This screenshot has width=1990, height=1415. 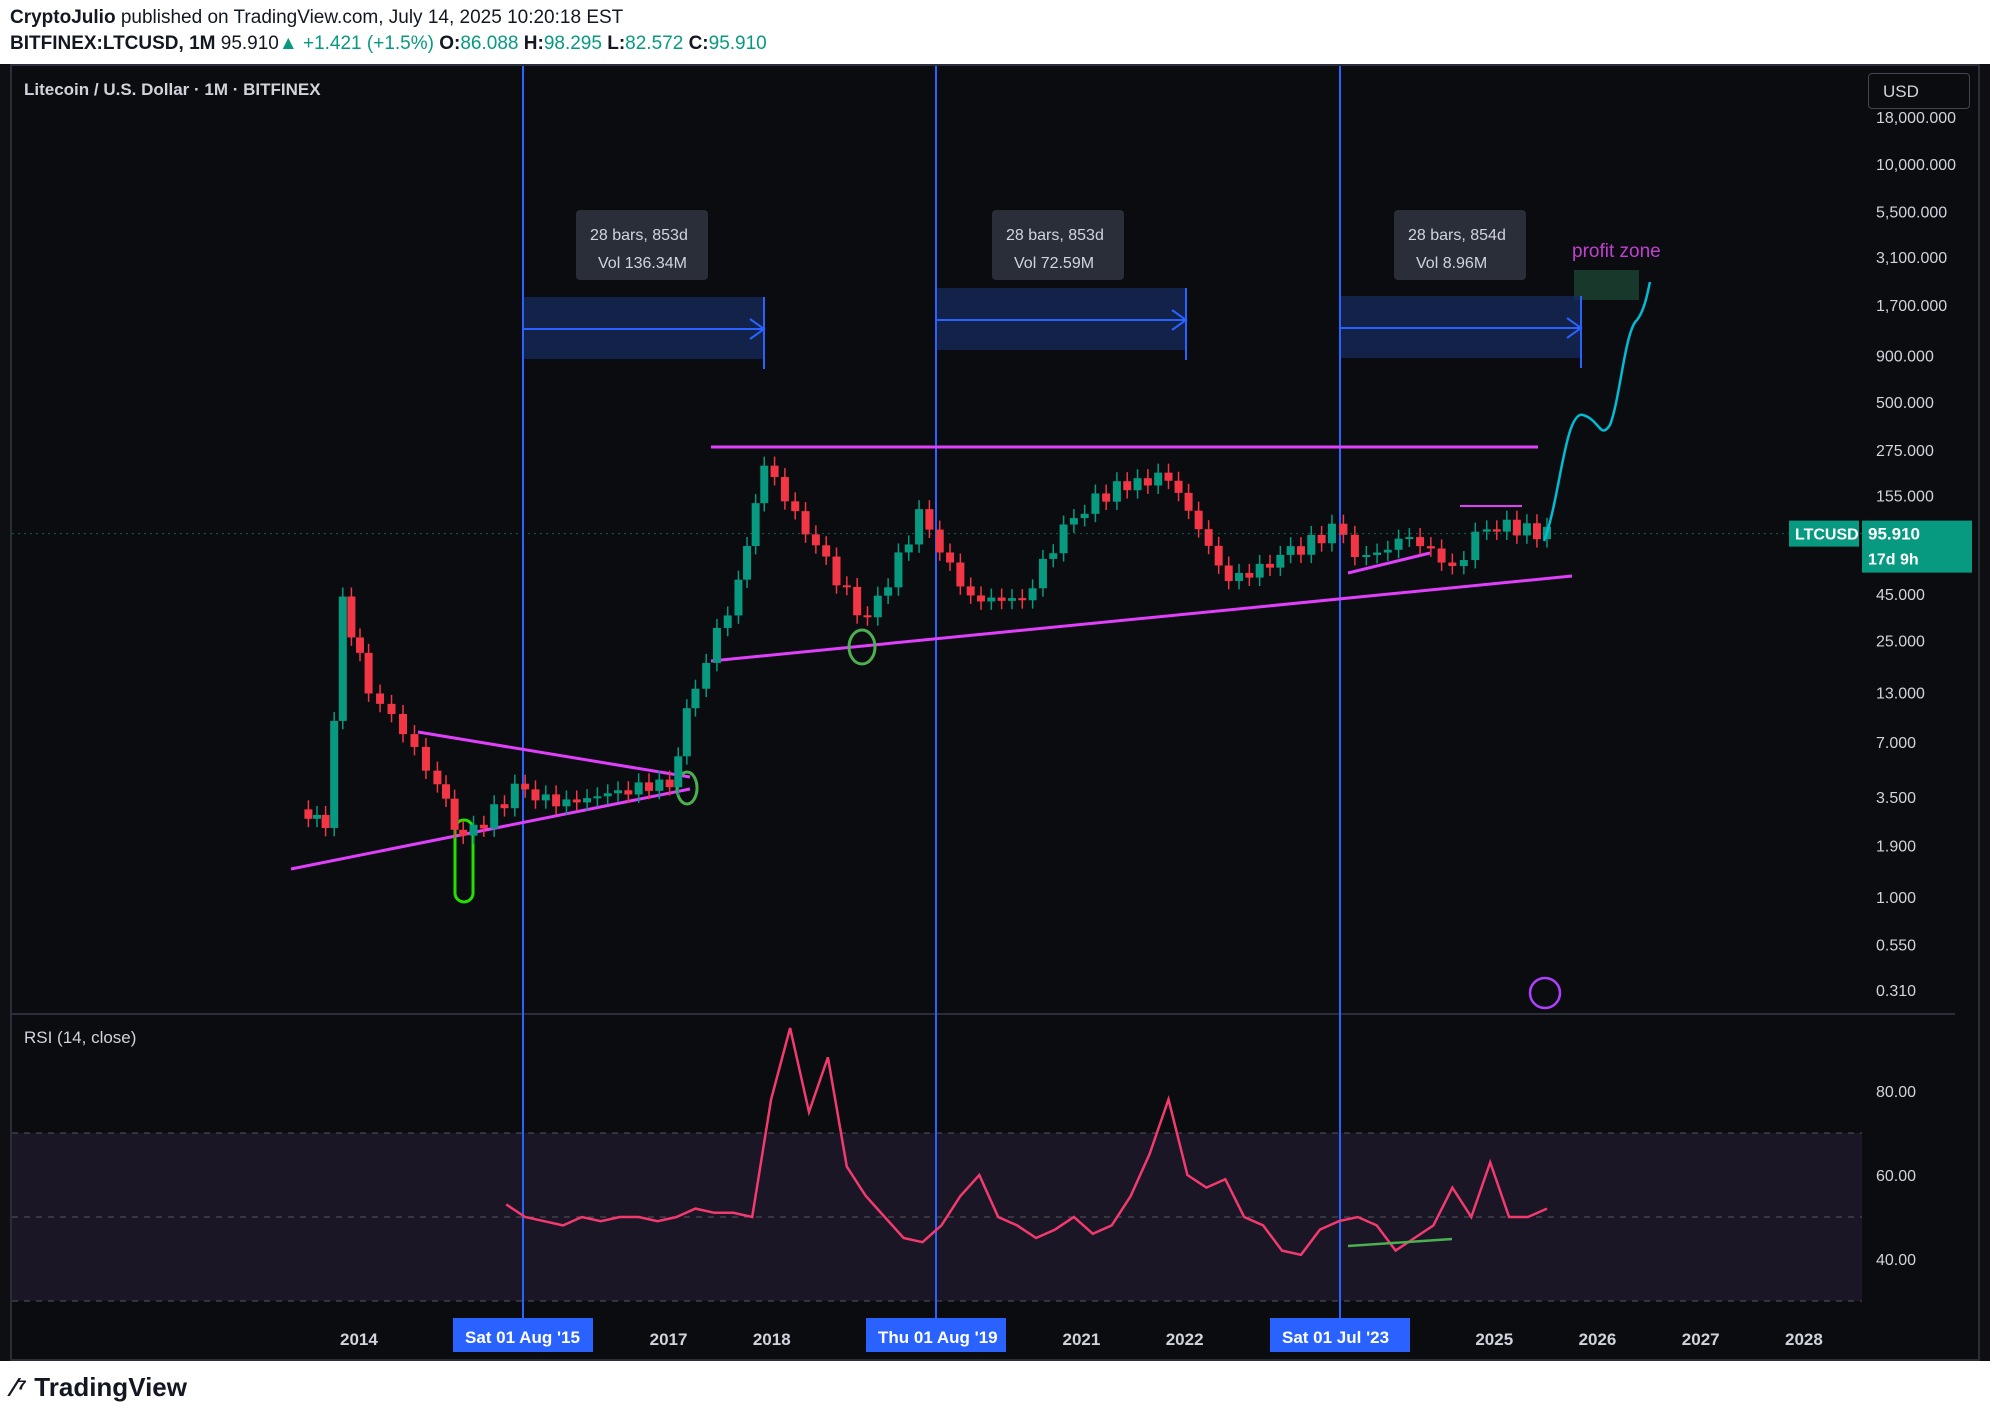 What do you see at coordinates (1900, 642) in the screenshot?
I see `price-axis-label: 25.000` at bounding box center [1900, 642].